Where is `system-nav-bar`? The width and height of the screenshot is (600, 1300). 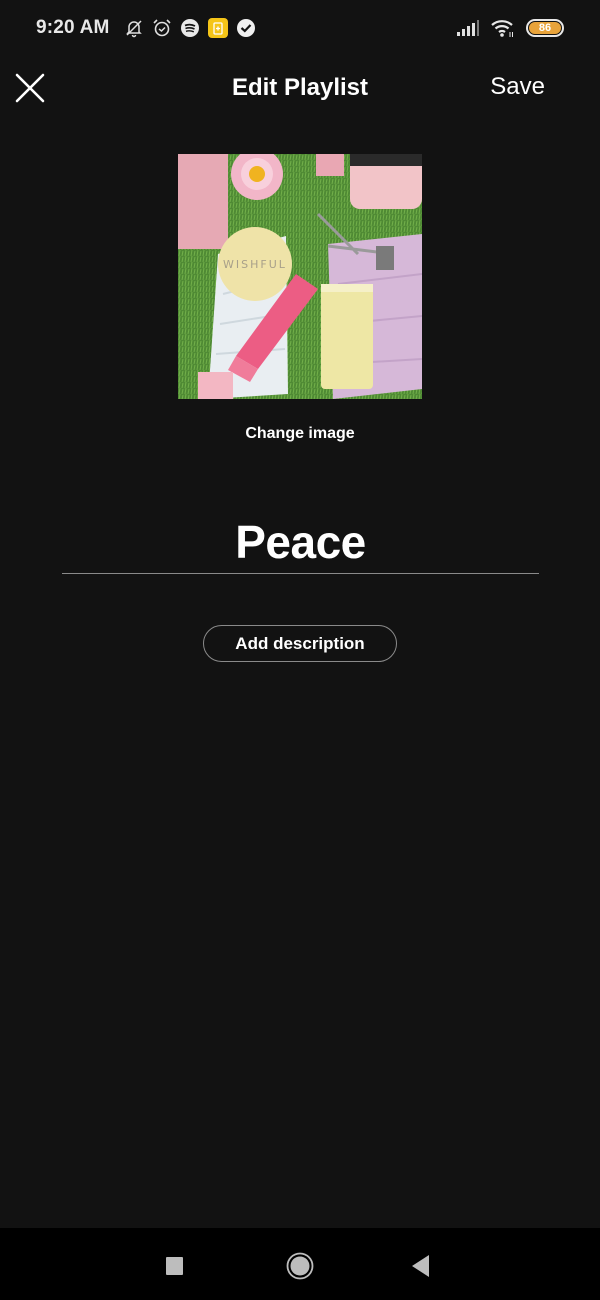
system-nav-bar is located at coordinates (300, 1264).